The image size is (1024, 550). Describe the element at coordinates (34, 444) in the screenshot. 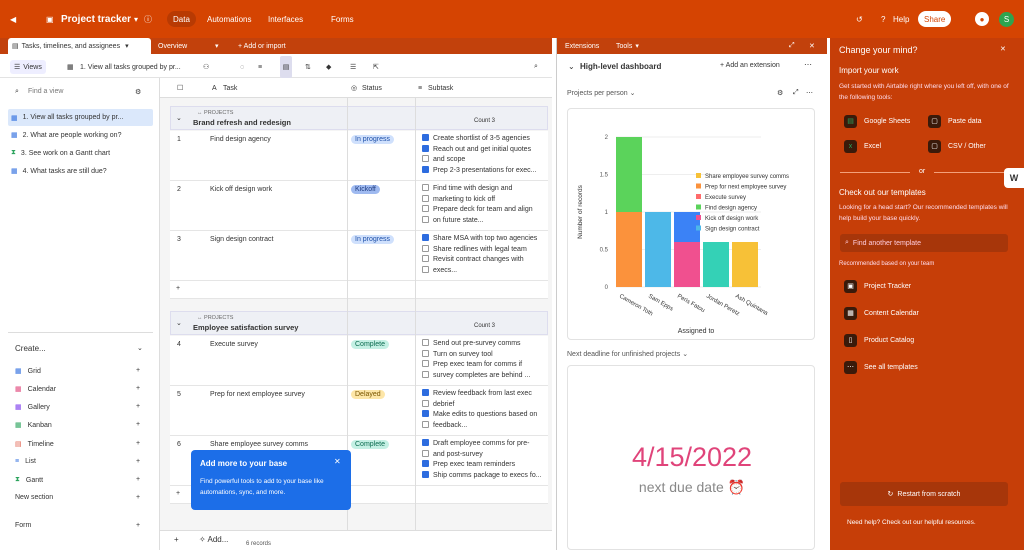

I see `create-timeline: ▤ Timeline` at that location.